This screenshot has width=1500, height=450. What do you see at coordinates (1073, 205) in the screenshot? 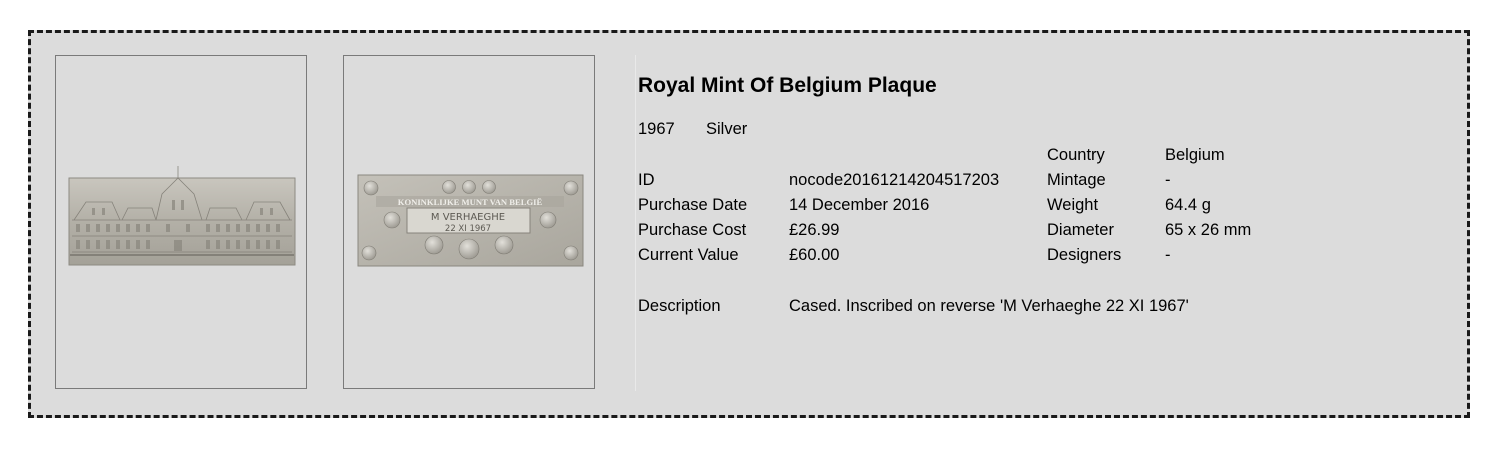
I see `weight-label: Weight` at bounding box center [1073, 205].